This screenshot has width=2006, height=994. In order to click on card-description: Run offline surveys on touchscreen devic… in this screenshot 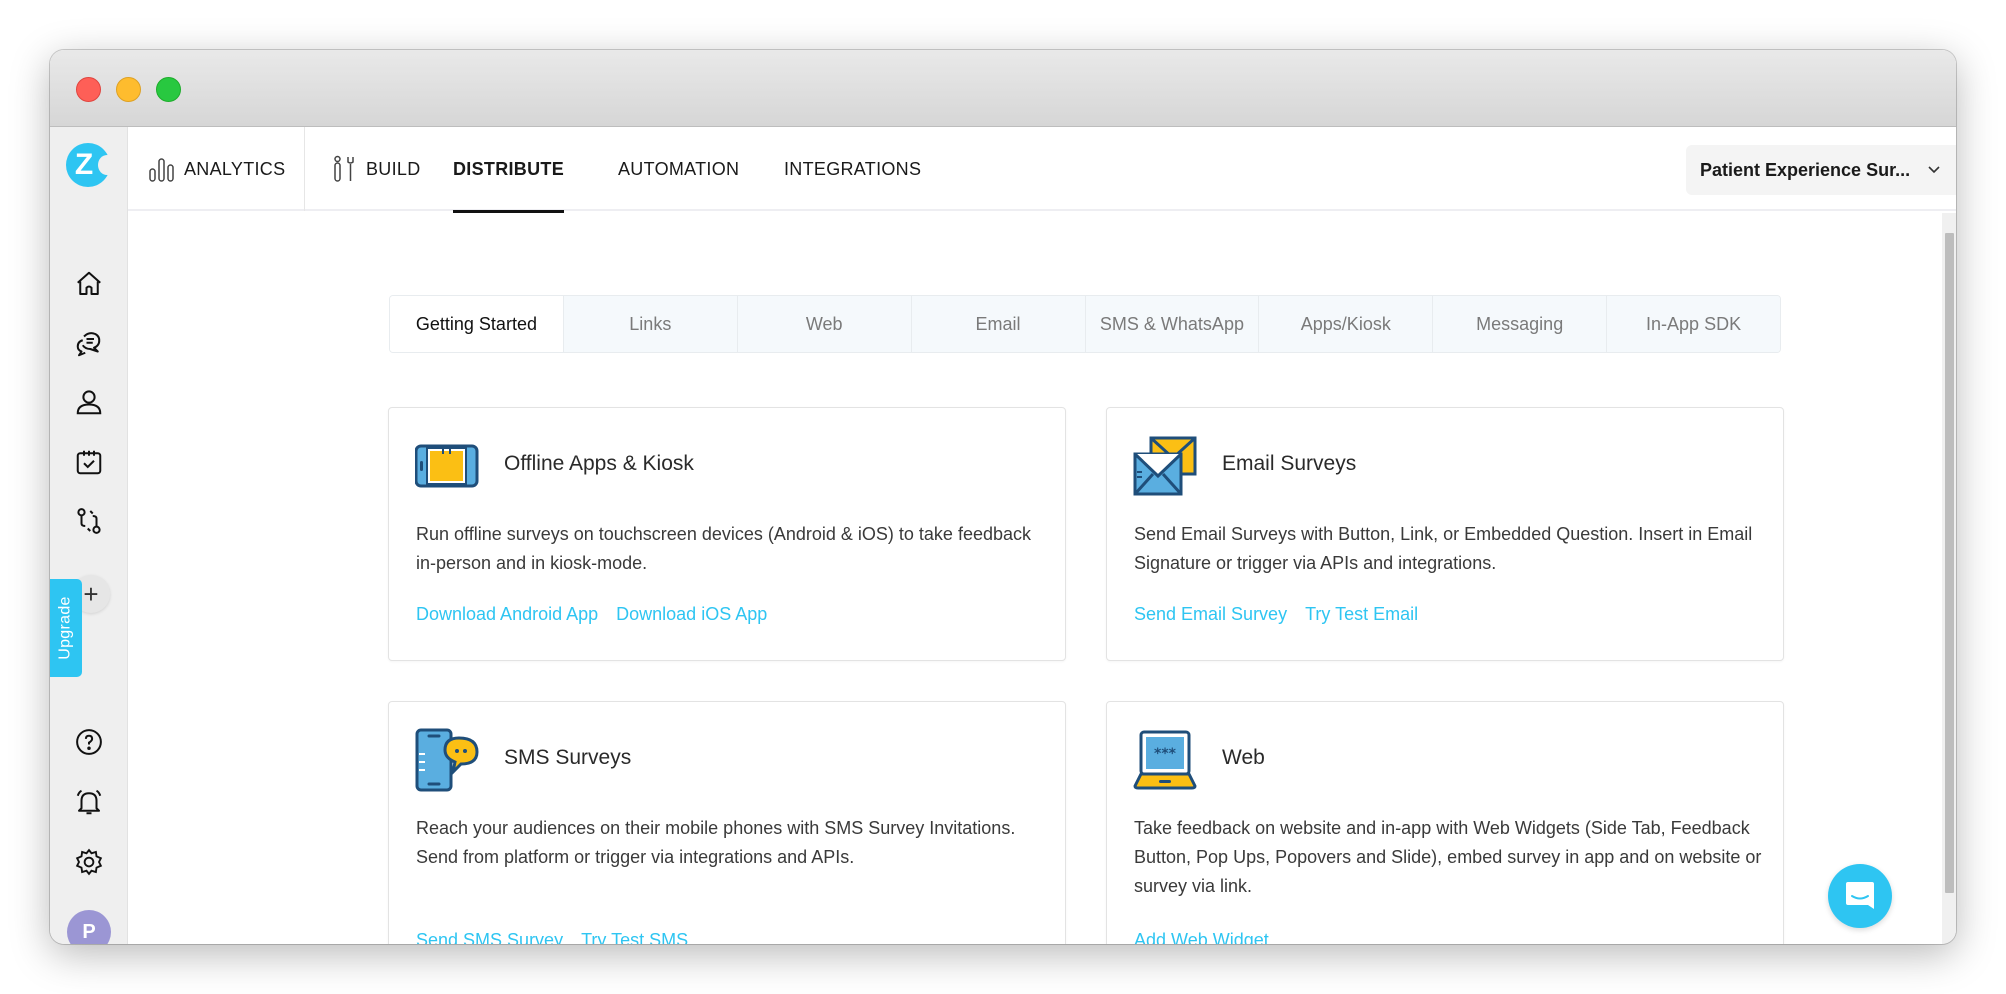, I will do `click(723, 548)`.